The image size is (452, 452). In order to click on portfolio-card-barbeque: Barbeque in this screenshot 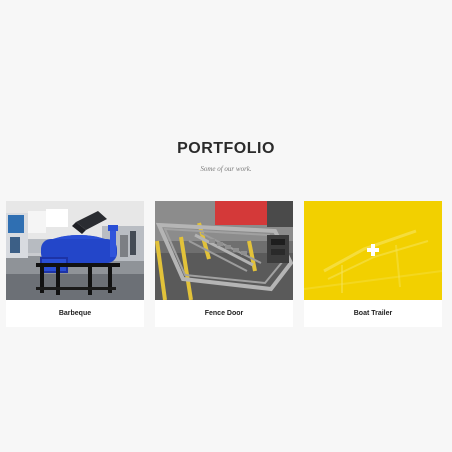, I will do `click(75, 264)`.